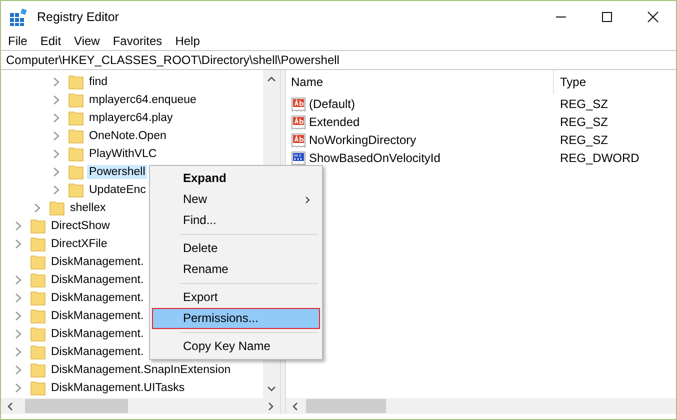  Describe the element at coordinates (131, 118) in the screenshot. I see `tree-item: mplayerc64.play` at that location.